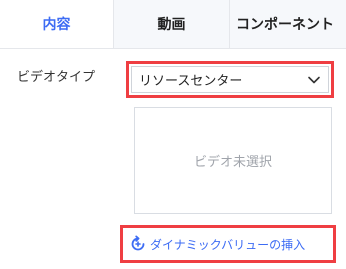 Image resolution: width=346 pixels, height=269 pixels. What do you see at coordinates (288, 24) in the screenshot?
I see `tab-component: コンポーネント` at bounding box center [288, 24].